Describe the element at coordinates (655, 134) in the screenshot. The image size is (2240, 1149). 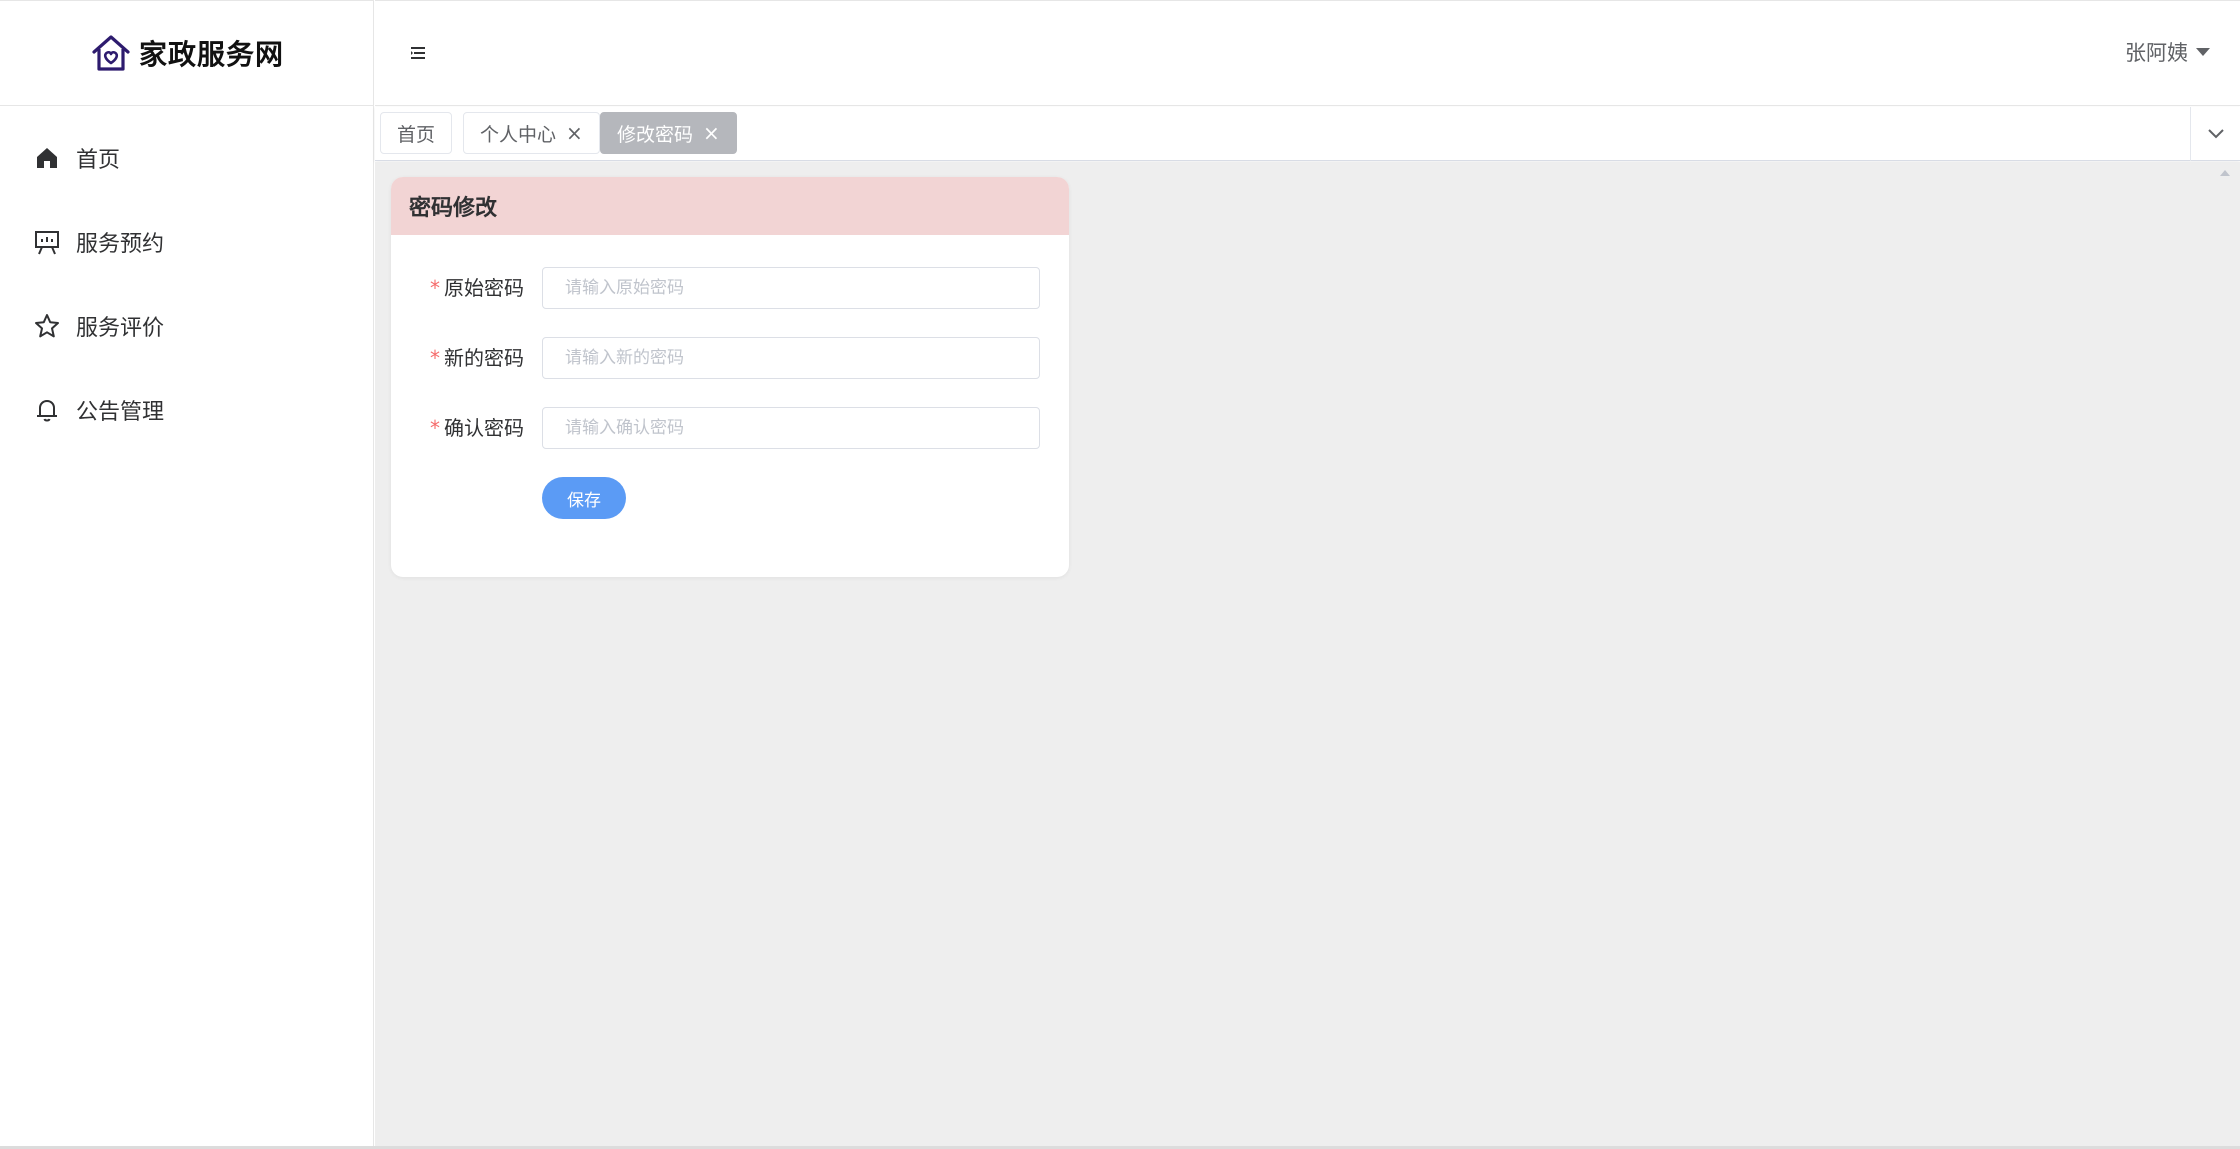
I see `tab-label: 修改密码` at that location.